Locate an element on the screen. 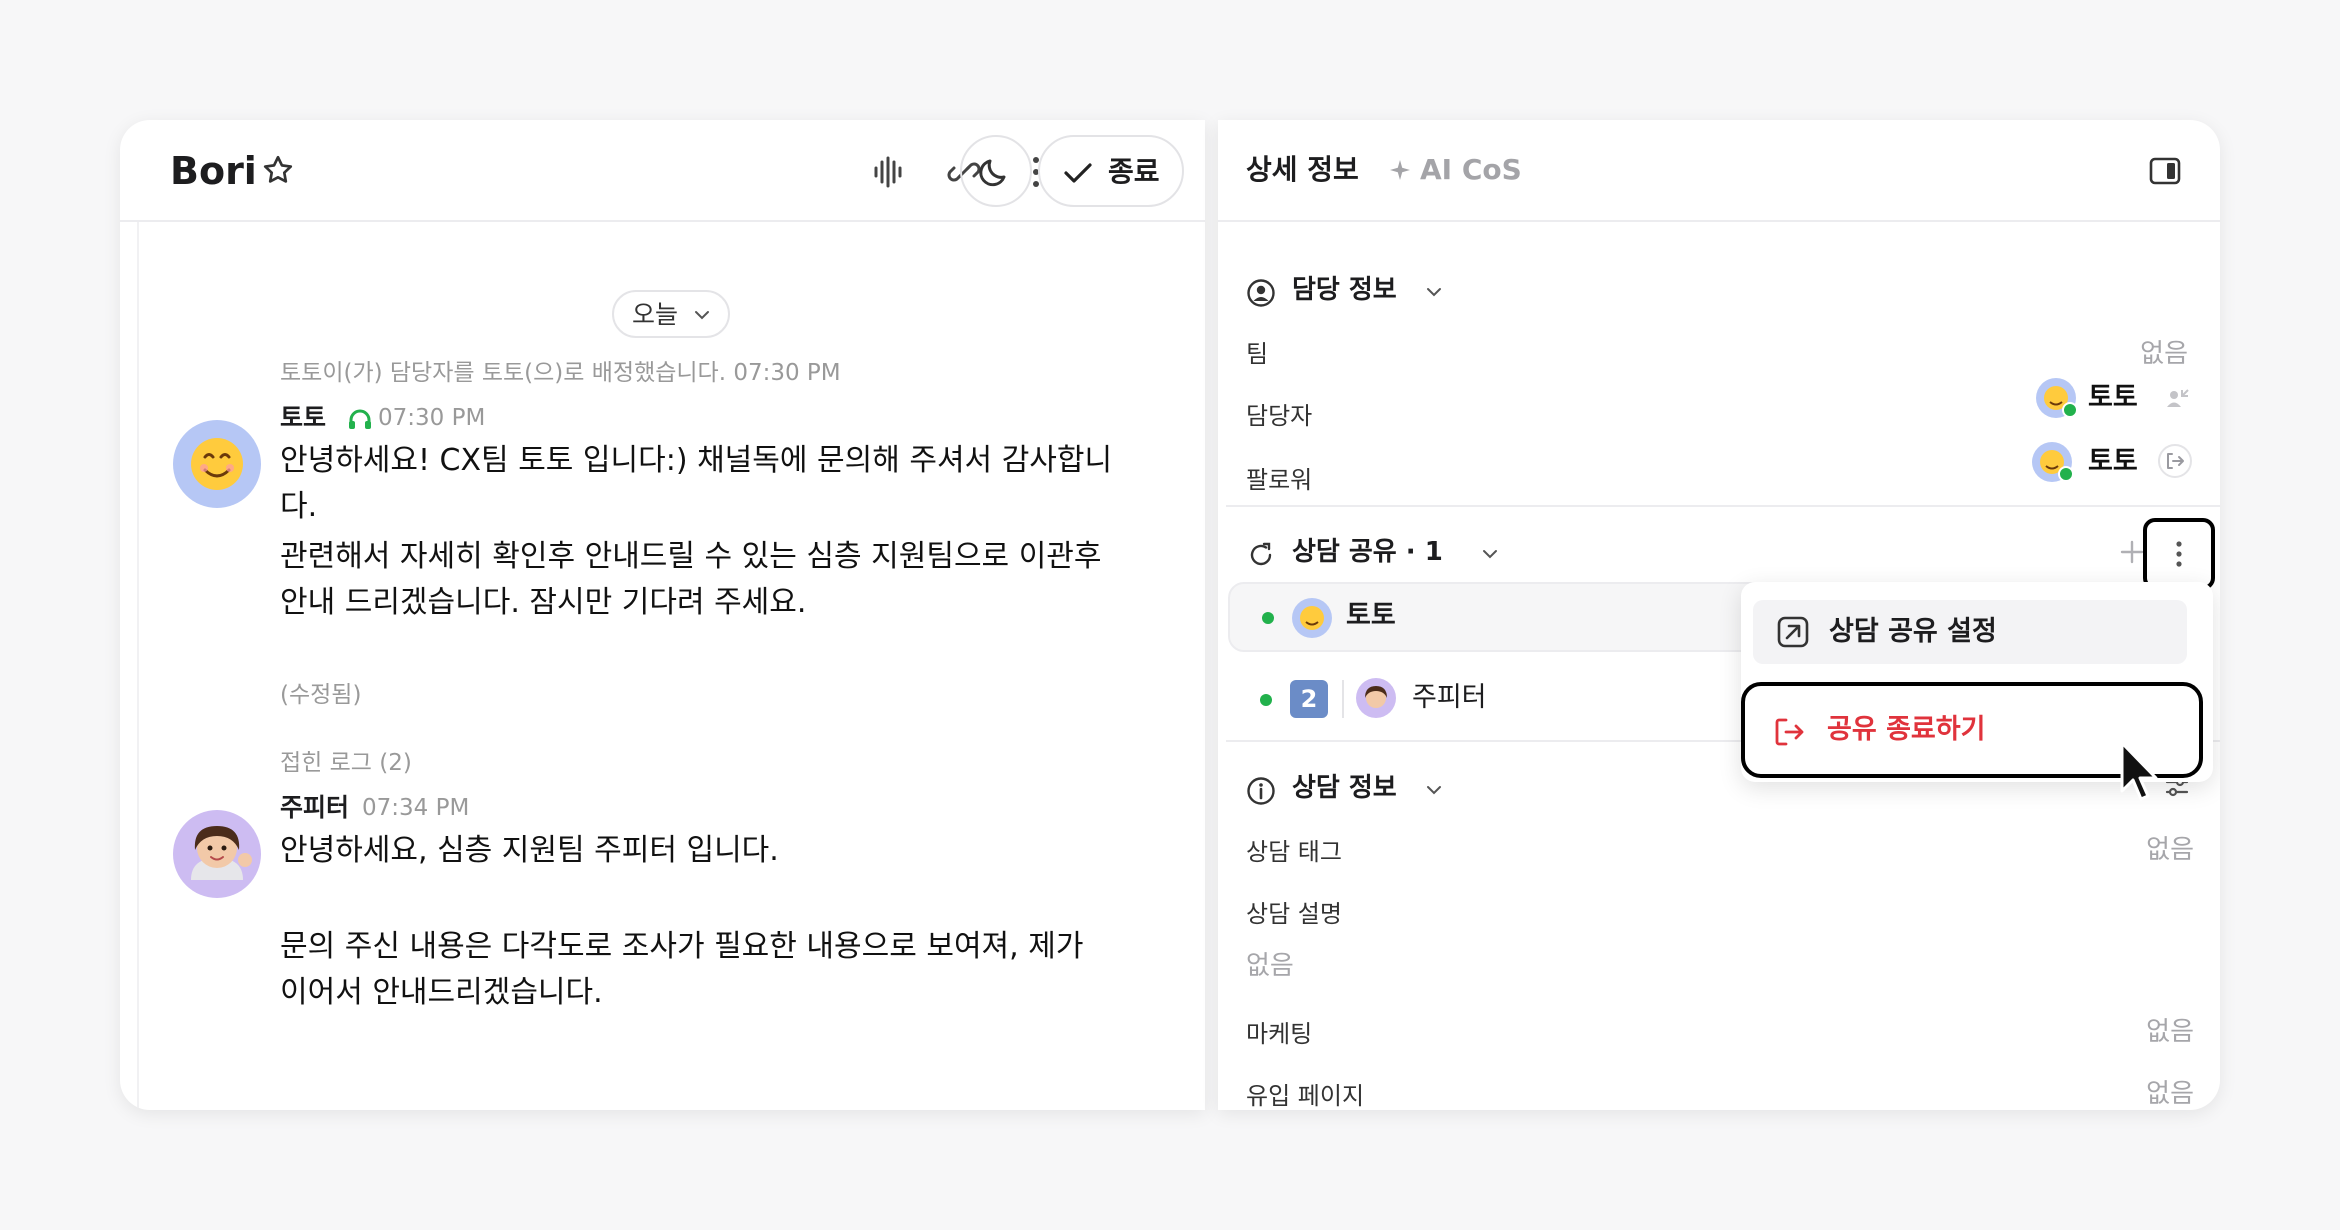 The width and height of the screenshot is (2340, 1230). unassign-user-icon is located at coordinates (2177, 399).